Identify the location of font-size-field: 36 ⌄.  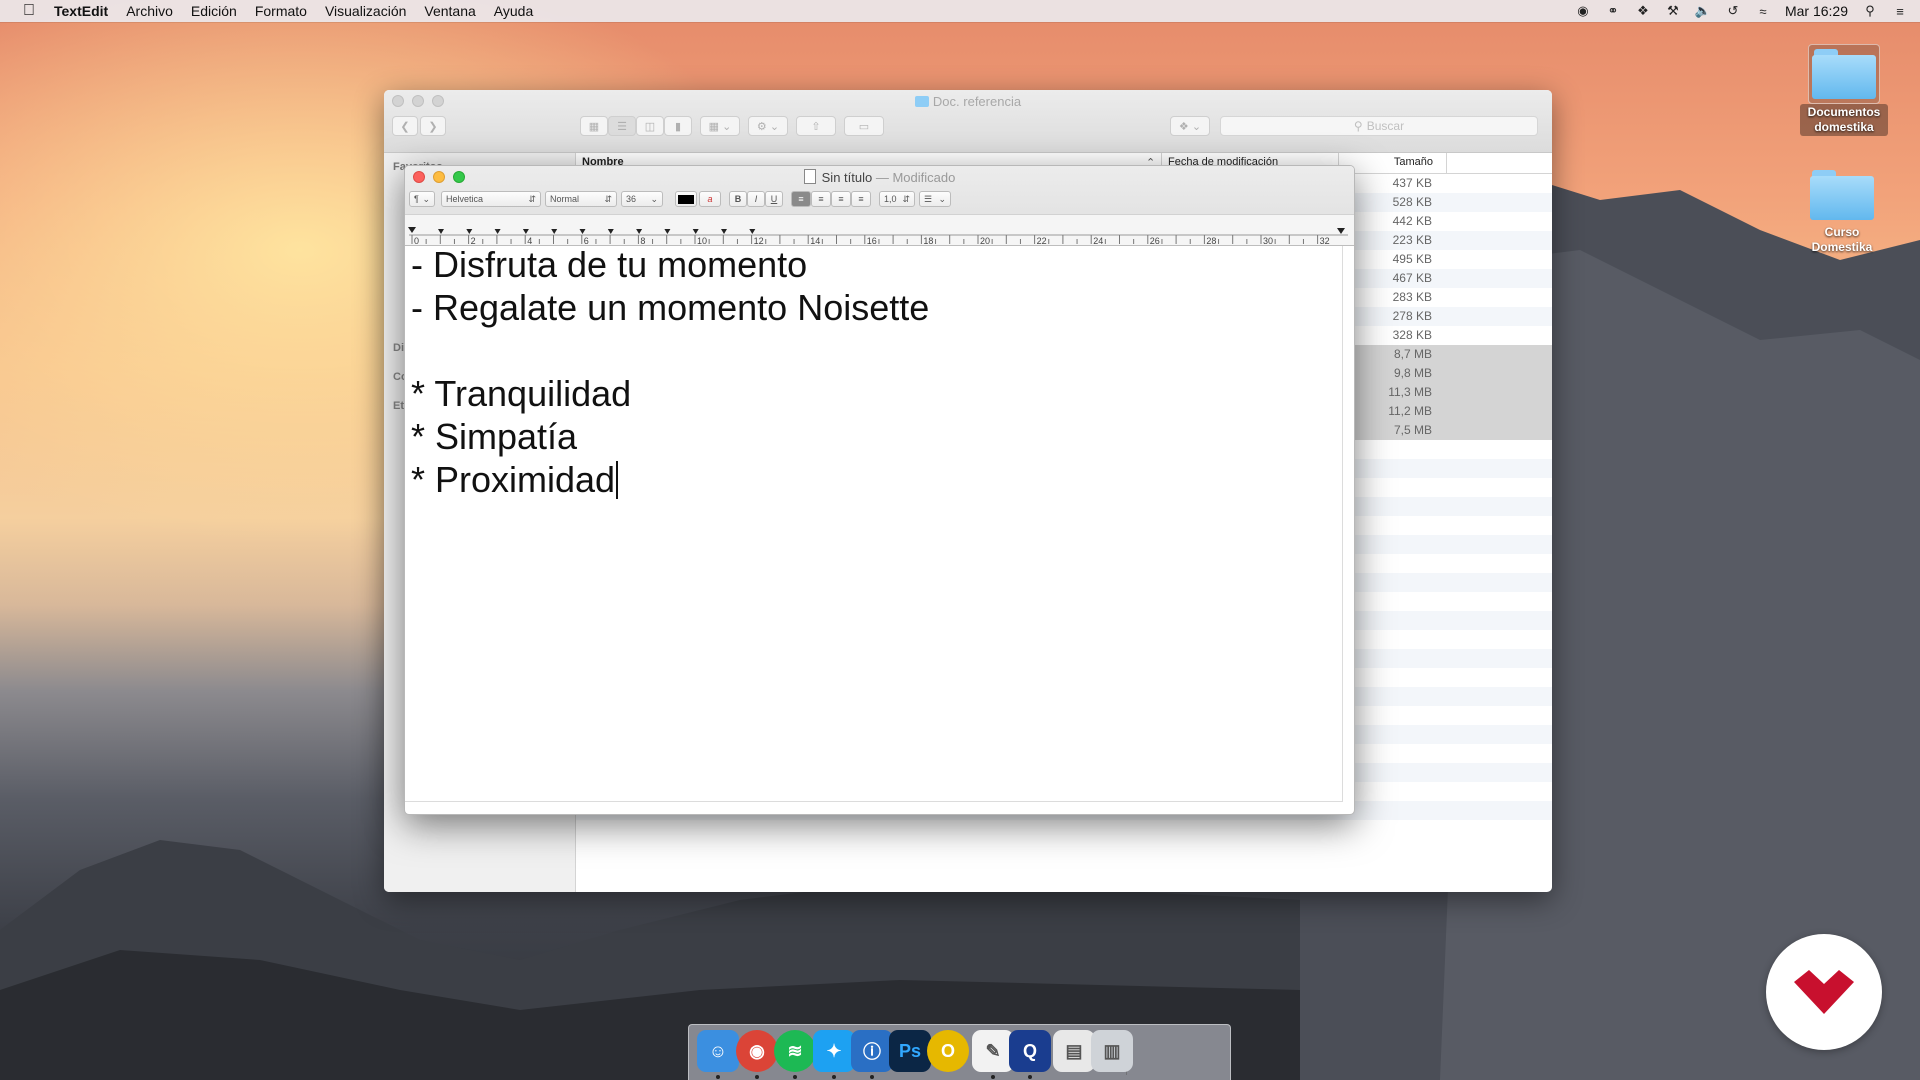
(642, 199).